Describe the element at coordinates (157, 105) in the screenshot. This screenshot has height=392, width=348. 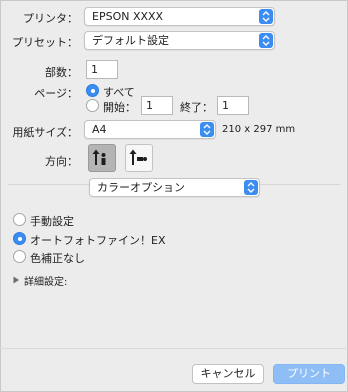
I see `pages-from-field: 1` at that location.